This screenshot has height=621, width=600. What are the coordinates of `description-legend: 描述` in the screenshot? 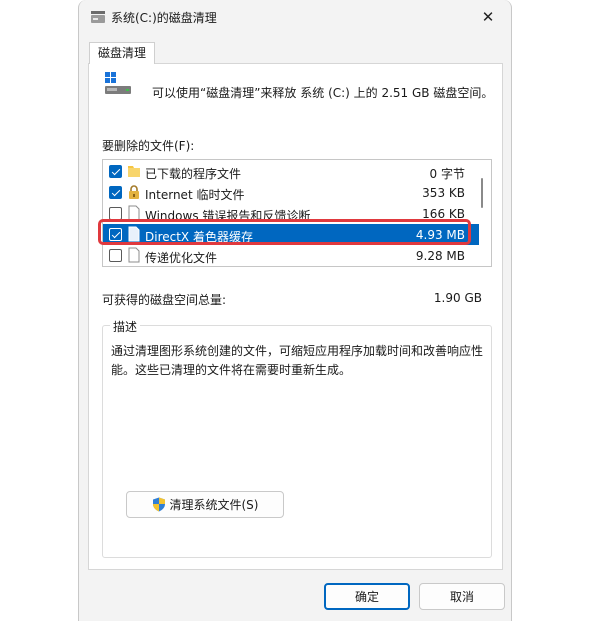 It's located at (125, 326).